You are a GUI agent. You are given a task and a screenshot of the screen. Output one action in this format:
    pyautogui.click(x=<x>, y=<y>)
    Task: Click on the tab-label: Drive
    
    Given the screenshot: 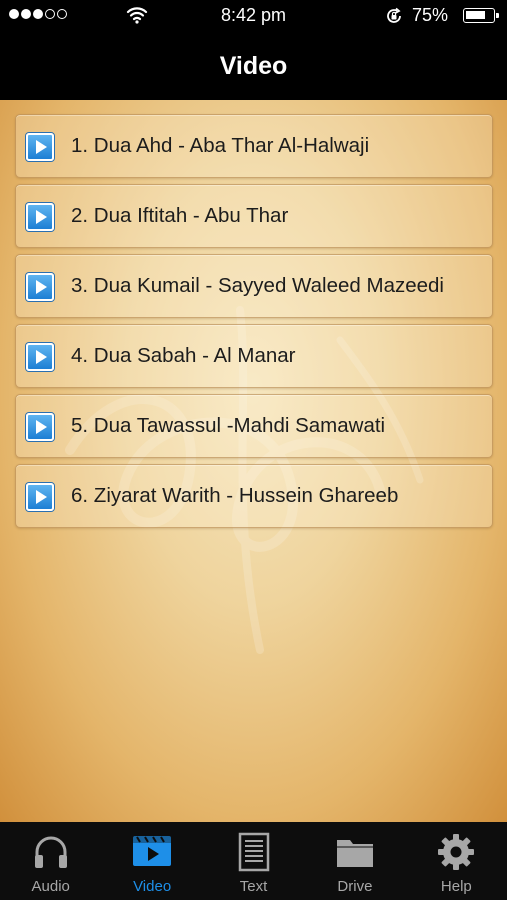 What is the action you would take?
    pyautogui.click(x=355, y=886)
    